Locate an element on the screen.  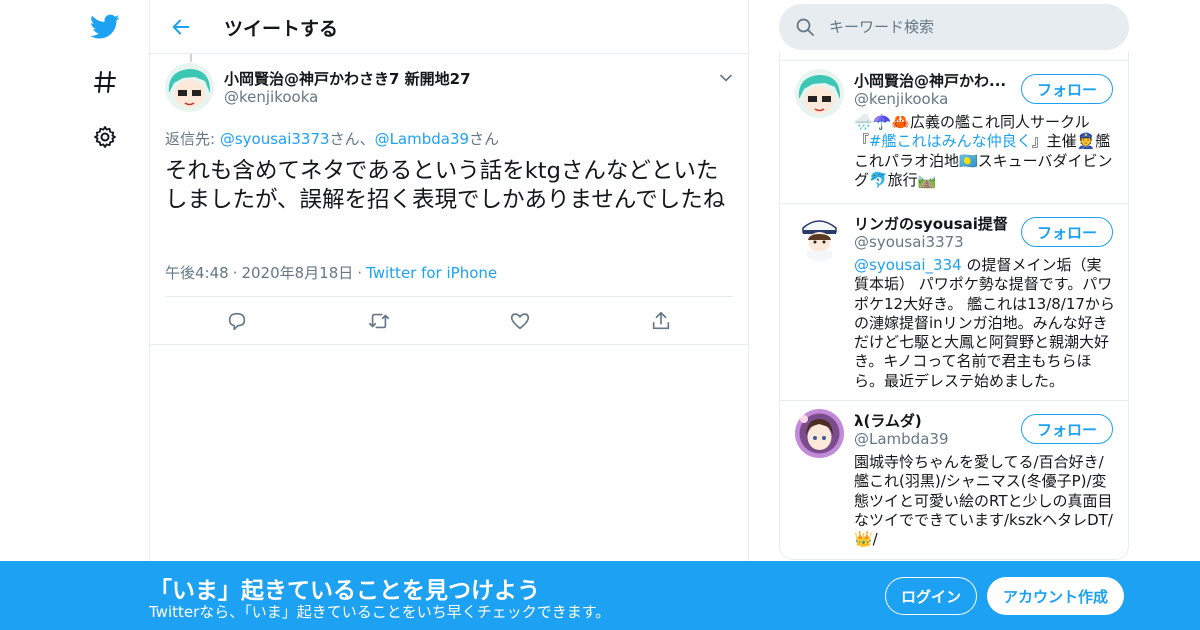
search-icon is located at coordinates (805, 27).